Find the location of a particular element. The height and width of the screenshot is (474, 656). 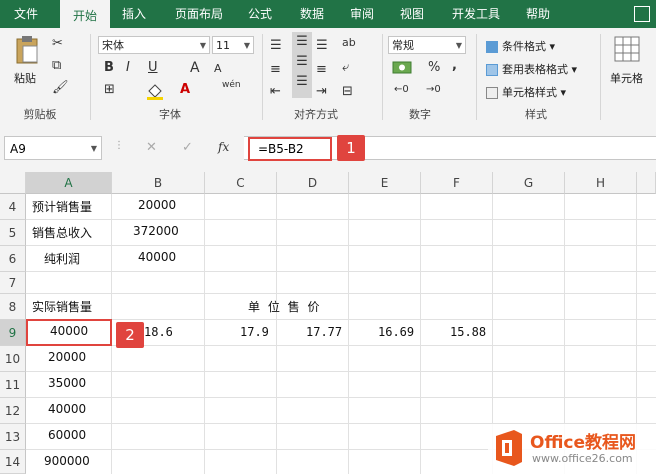

cells-label: 单元格 is located at coordinates (626, 78).